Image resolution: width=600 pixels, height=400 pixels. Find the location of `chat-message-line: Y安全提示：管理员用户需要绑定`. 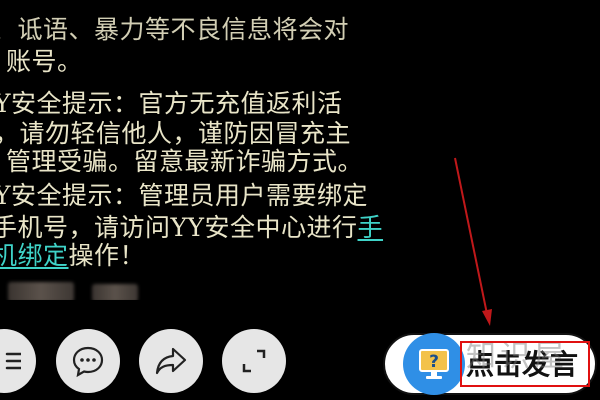

chat-message-line: Y安全提示：管理员用户需要绑定 is located at coordinates (184, 195).